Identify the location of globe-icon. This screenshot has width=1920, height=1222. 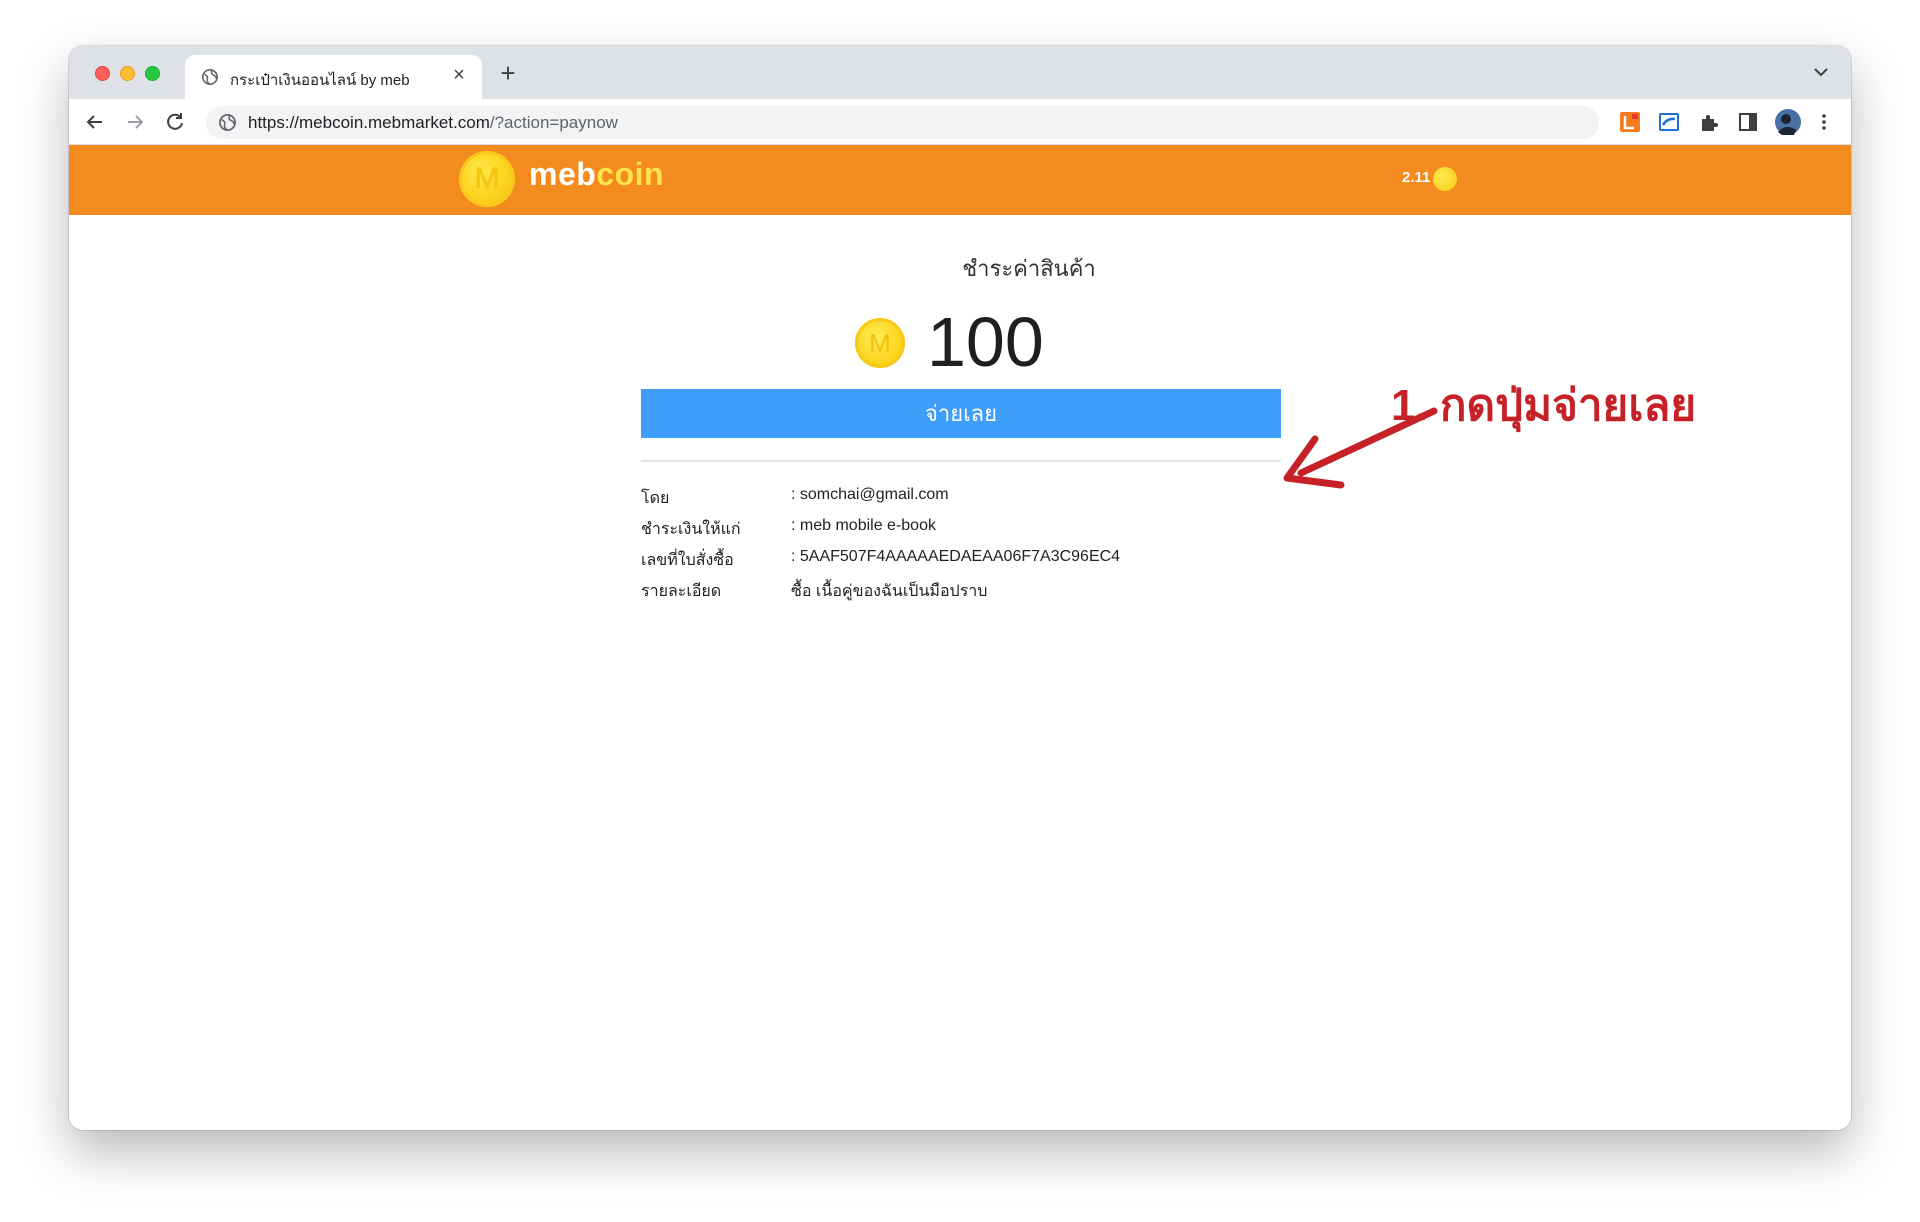
(210, 77).